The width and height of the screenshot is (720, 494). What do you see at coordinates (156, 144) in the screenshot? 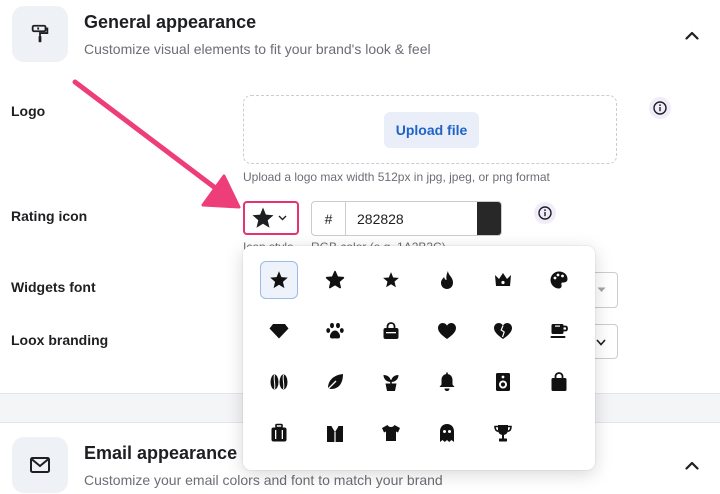
I see `annotation-arrow` at bounding box center [156, 144].